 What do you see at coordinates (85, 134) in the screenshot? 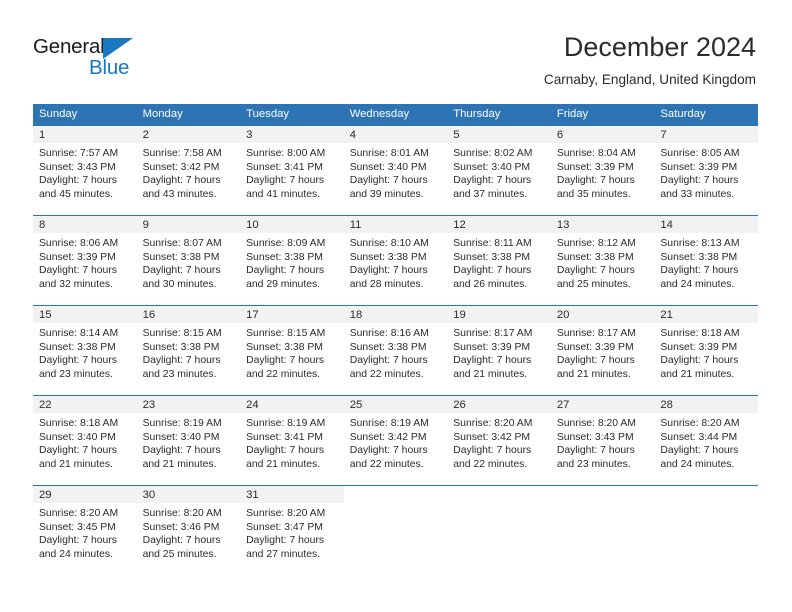
I see `day-number: 1` at bounding box center [85, 134].